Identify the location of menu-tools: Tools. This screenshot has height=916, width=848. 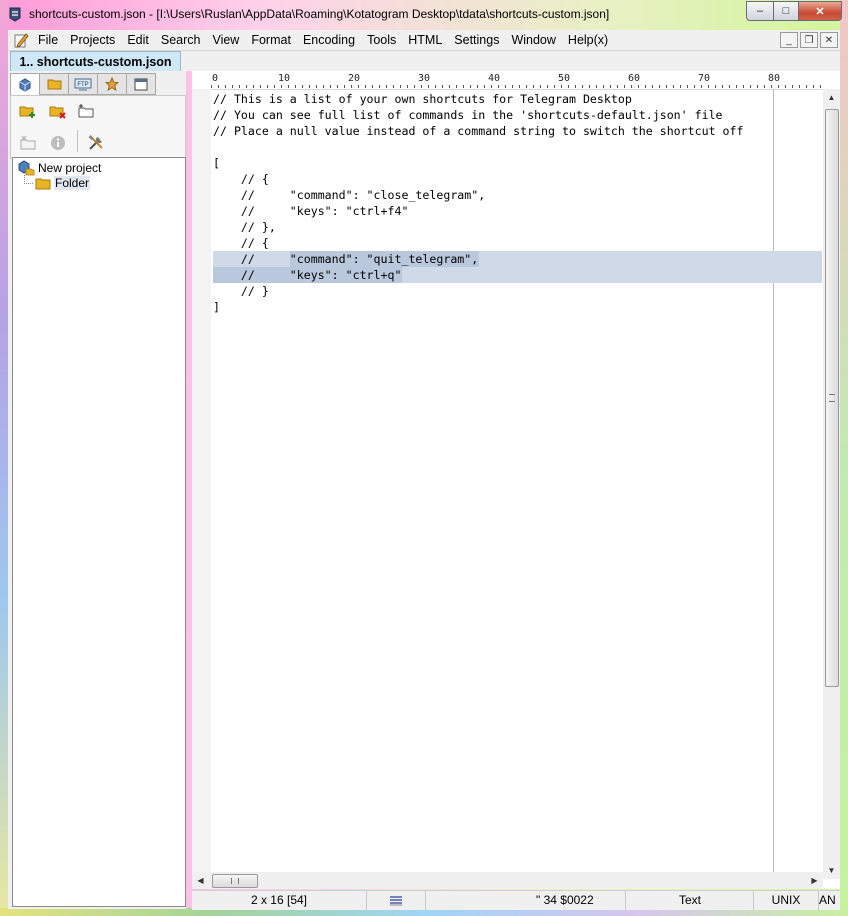
(381, 40).